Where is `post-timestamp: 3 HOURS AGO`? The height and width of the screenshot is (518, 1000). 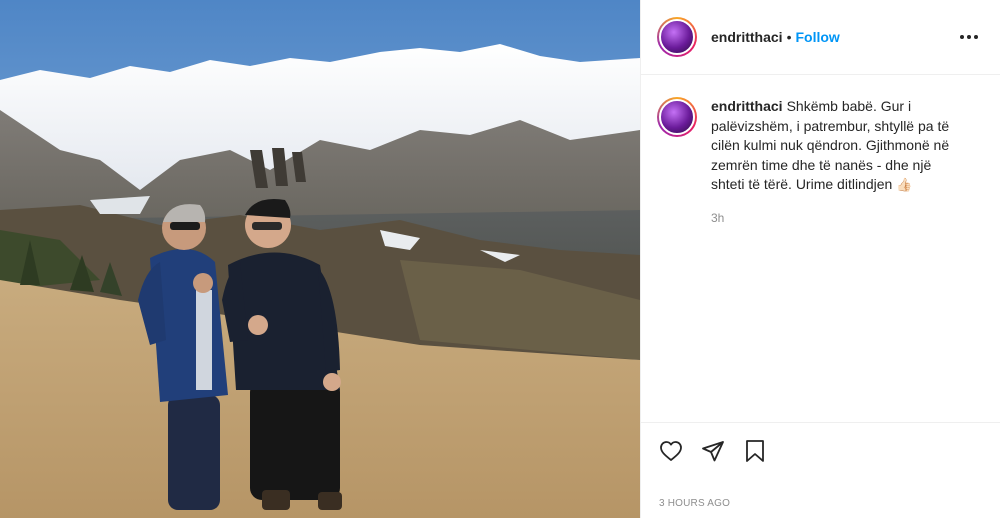
post-timestamp: 3 HOURS AGO is located at coordinates (694, 503).